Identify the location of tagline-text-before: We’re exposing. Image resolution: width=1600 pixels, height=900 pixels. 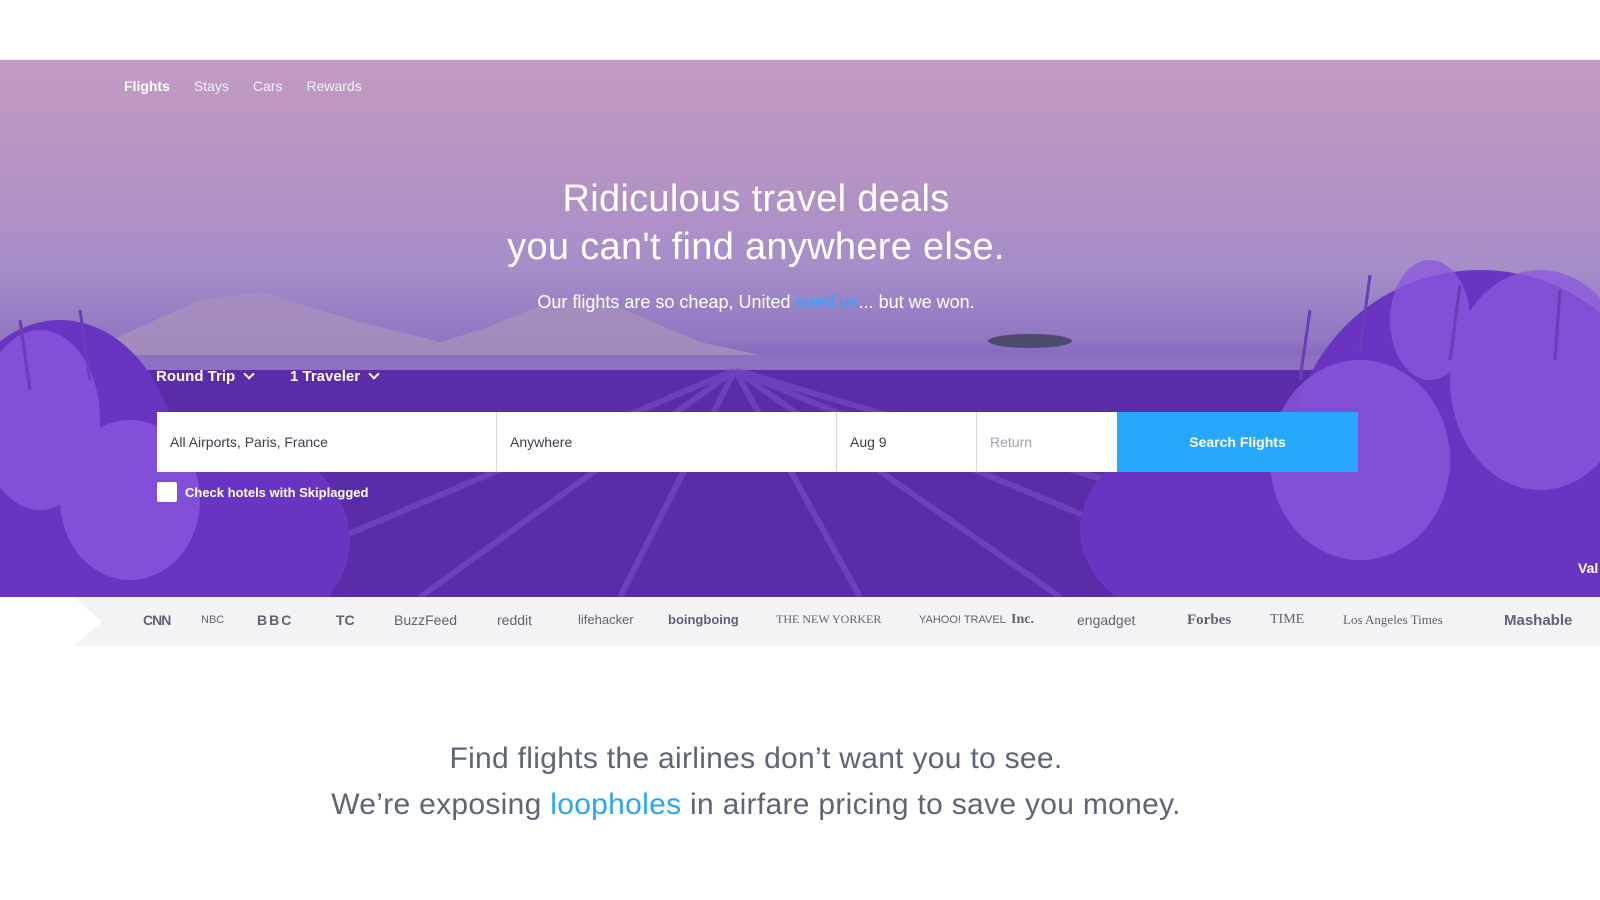
(441, 804).